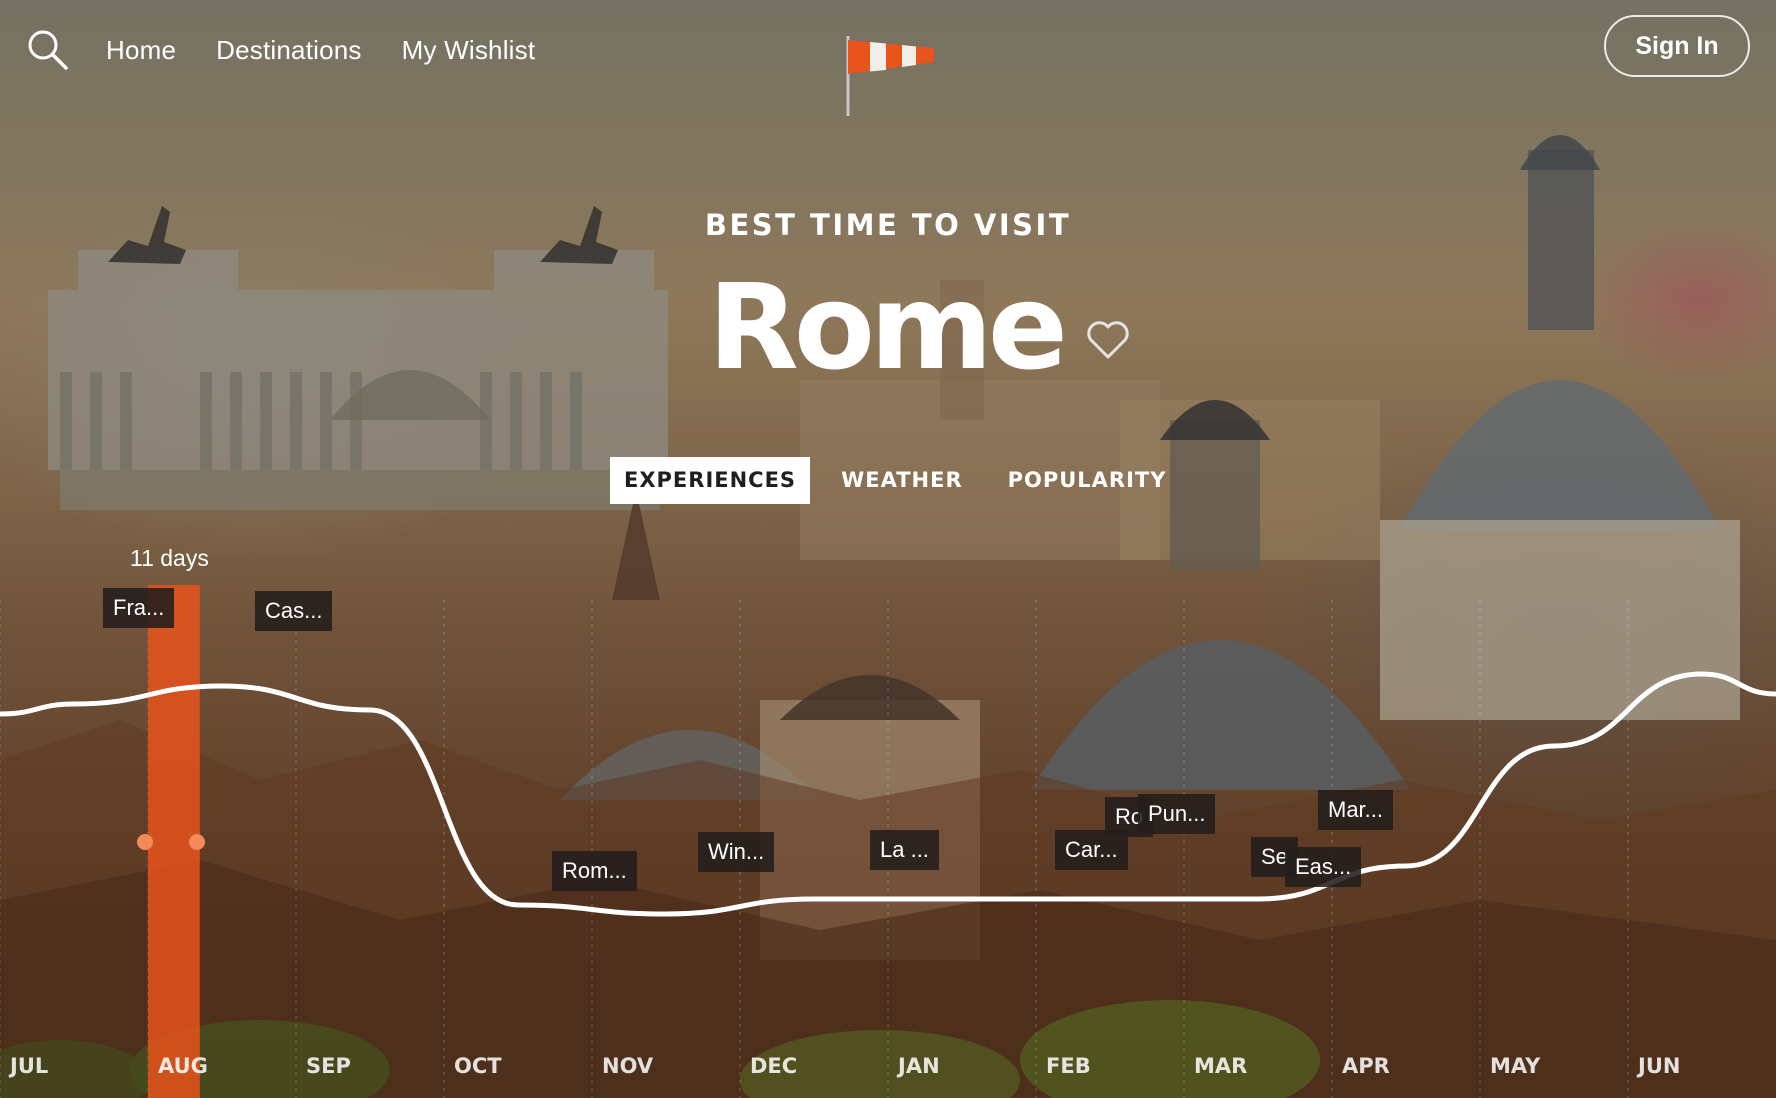 The height and width of the screenshot is (1098, 1776). I want to click on tab-popularity: POPULARITY, so click(1087, 480).